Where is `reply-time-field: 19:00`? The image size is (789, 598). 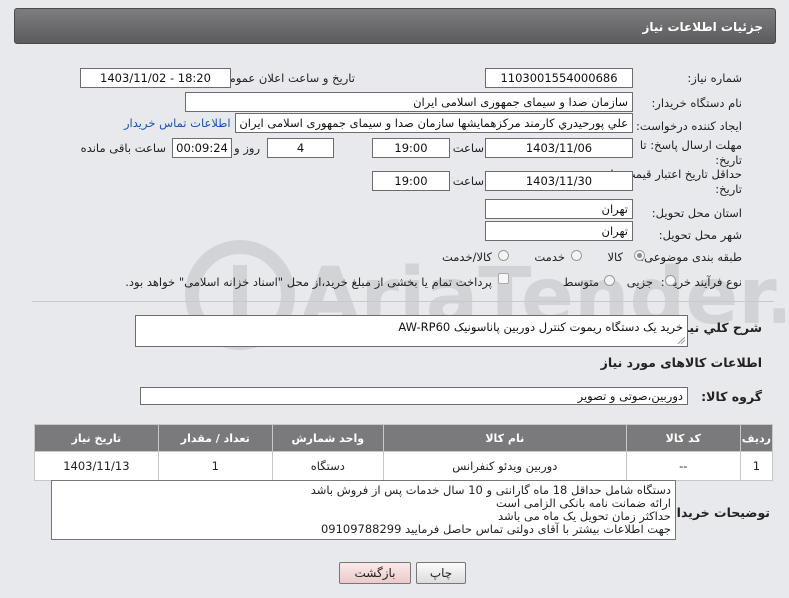
reply-time-field: 19:00 is located at coordinates (411, 148).